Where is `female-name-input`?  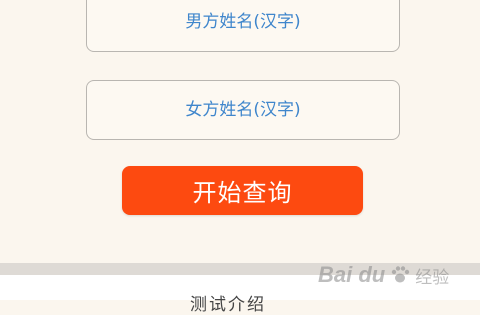
female-name-input is located at coordinates (243, 110).